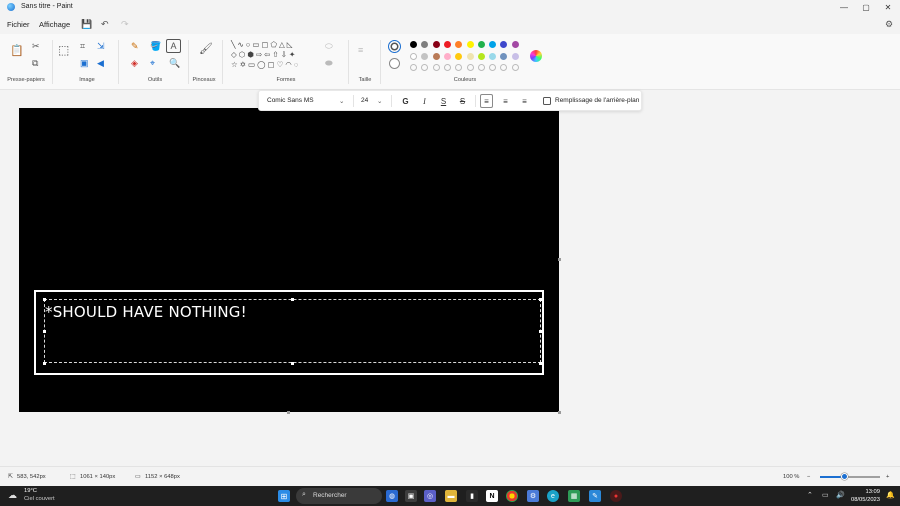 This screenshot has width=900, height=506. I want to click on zoom-in-icon: +, so click(887, 477).